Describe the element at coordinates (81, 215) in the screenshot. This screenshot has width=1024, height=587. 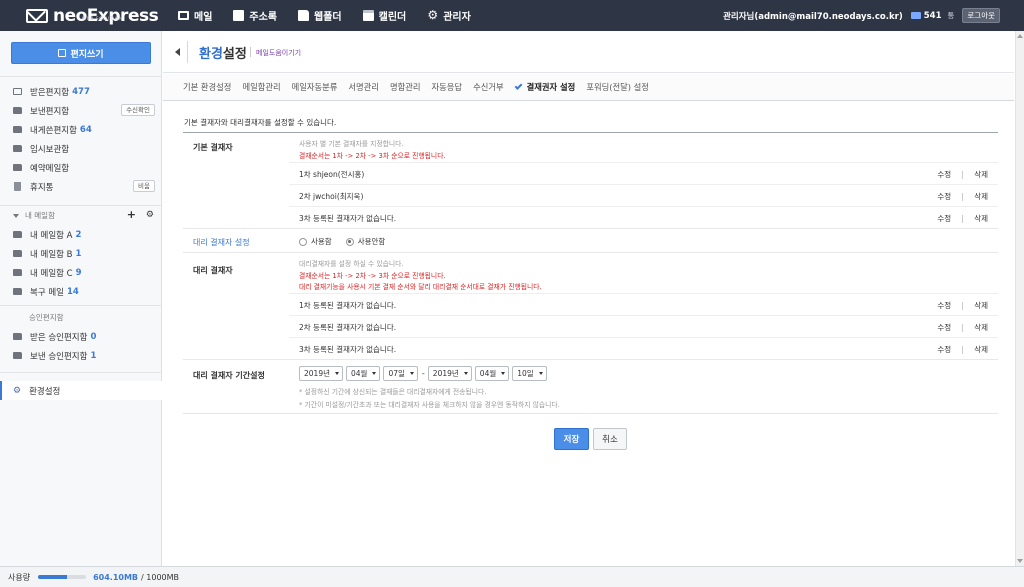
I see `my-mailbox-header: 내 메일함 + ⚙` at that location.